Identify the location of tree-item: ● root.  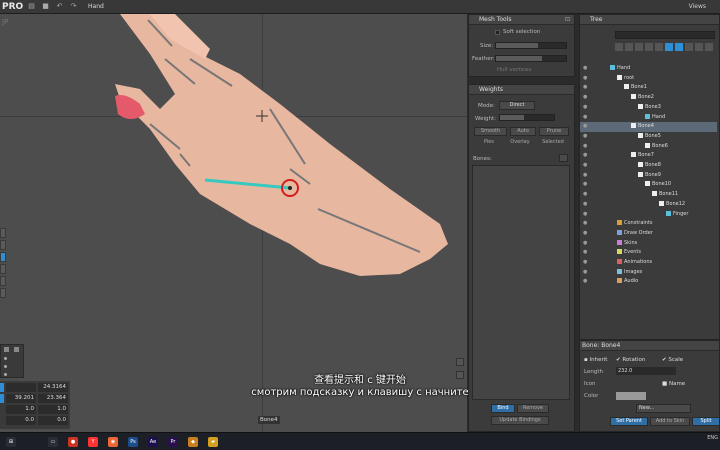
(648, 79).